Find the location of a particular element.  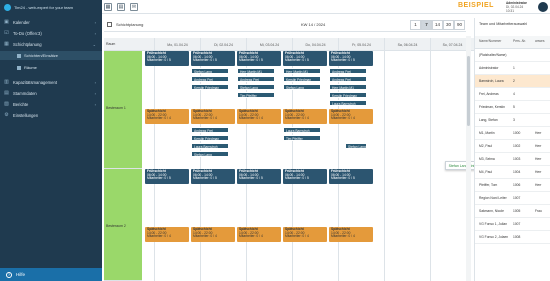

help-button: ? Hilfe is located at coordinates (51, 274).